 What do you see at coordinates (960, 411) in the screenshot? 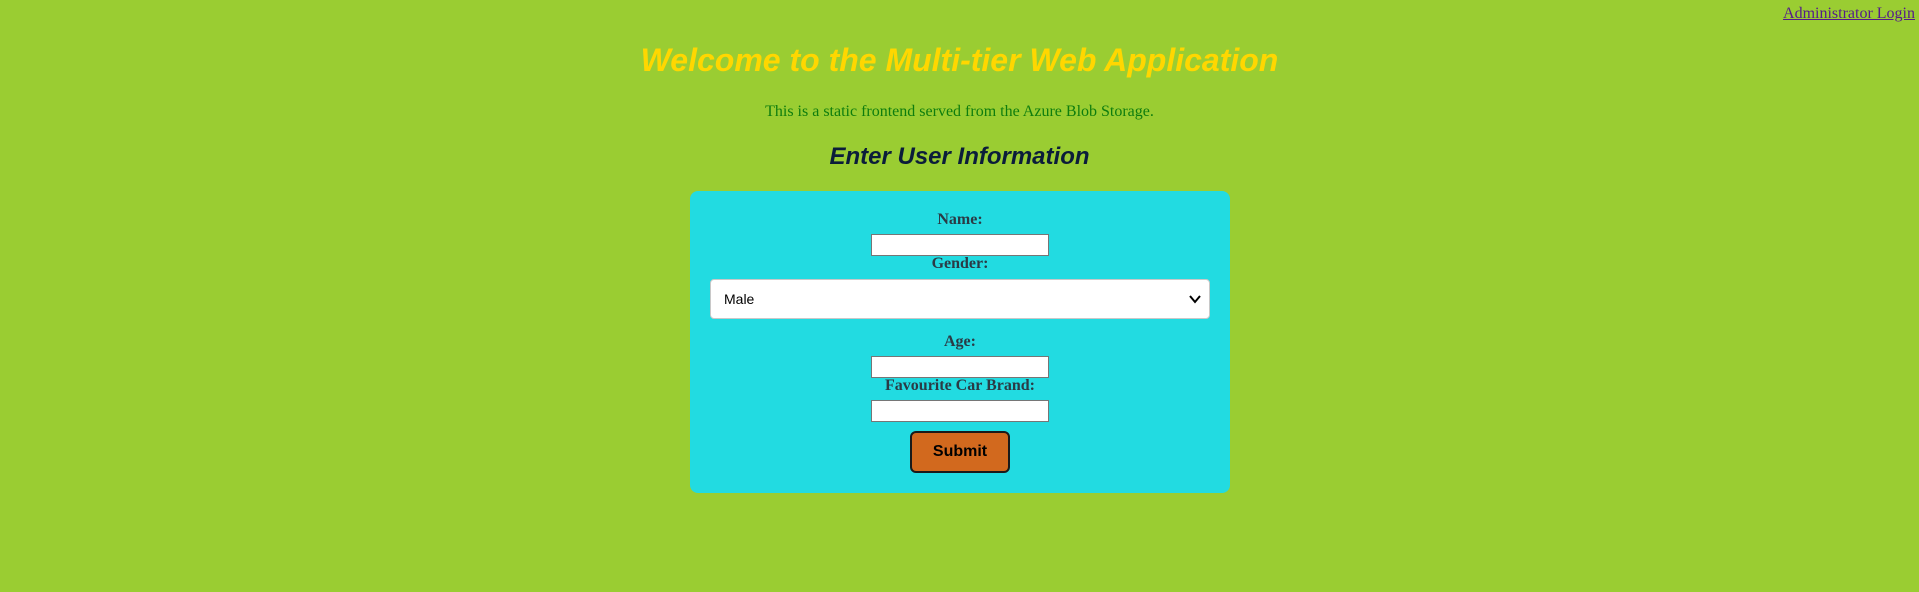
I see `car-brand-input` at bounding box center [960, 411].